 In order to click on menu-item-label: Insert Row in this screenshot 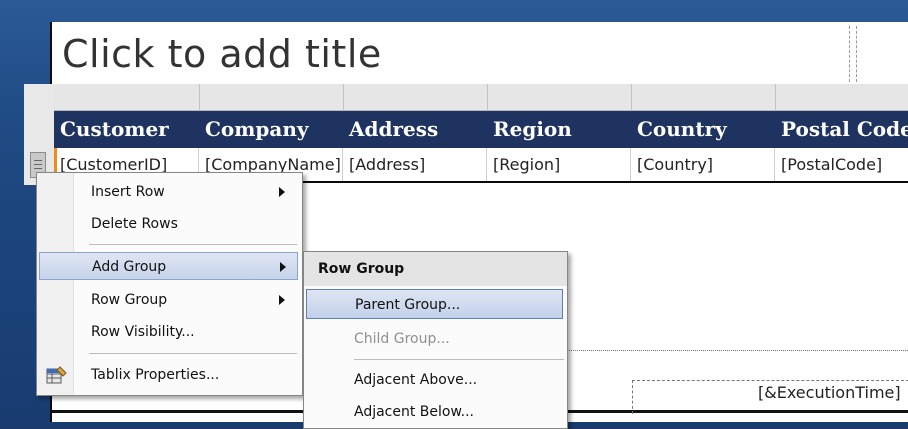, I will do `click(128, 192)`.